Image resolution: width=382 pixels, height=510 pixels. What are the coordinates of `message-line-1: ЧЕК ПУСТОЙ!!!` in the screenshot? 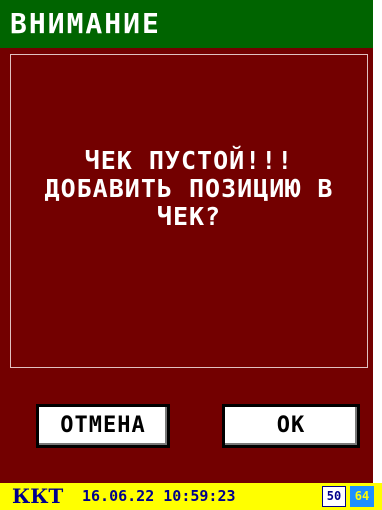 It's located at (189, 160).